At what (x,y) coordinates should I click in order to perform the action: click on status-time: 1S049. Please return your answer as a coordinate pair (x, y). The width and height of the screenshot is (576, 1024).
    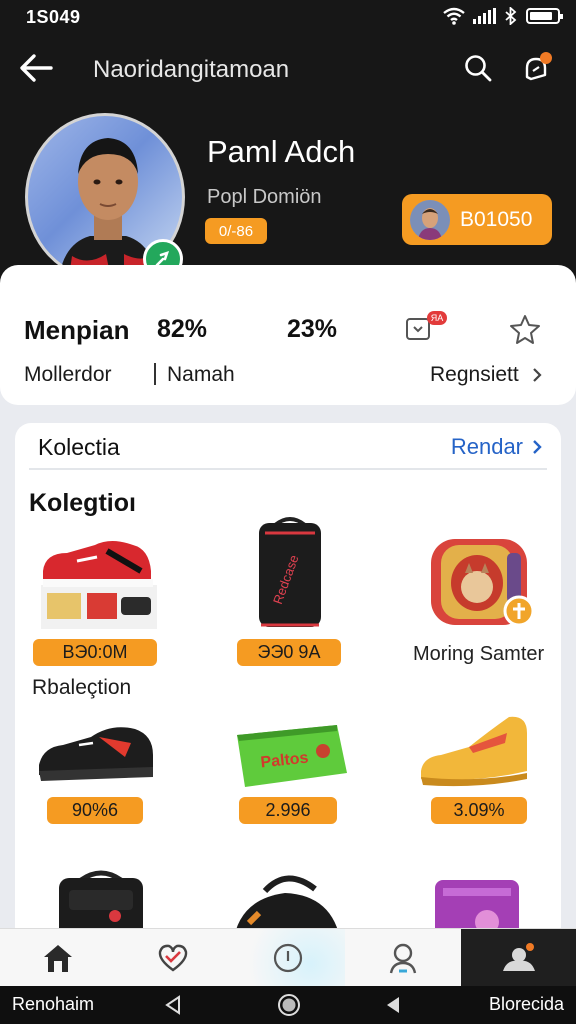
    Looking at the image, I should click on (53, 17).